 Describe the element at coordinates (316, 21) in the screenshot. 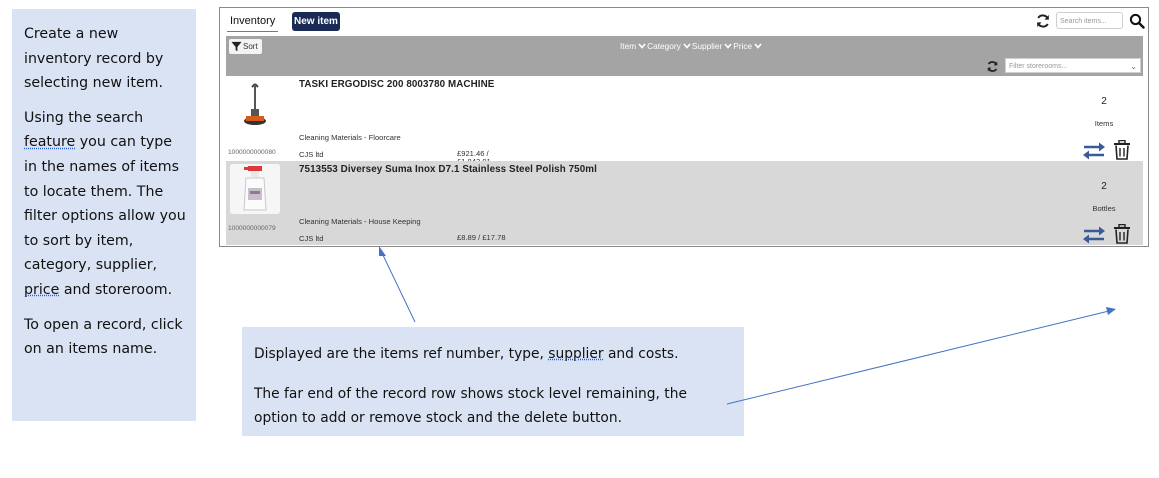

I see `new-item-button: New item` at that location.